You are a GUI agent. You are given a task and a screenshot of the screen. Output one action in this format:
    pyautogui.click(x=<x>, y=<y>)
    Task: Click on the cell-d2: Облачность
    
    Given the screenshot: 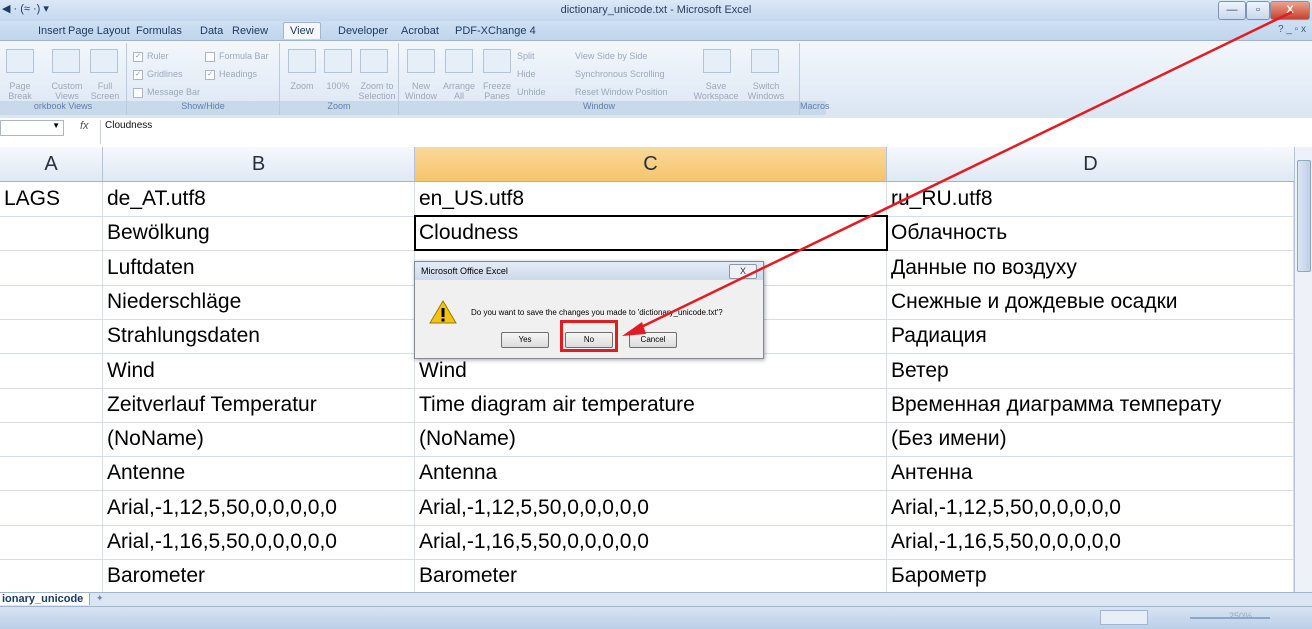 What is the action you would take?
    pyautogui.click(x=1090, y=233)
    